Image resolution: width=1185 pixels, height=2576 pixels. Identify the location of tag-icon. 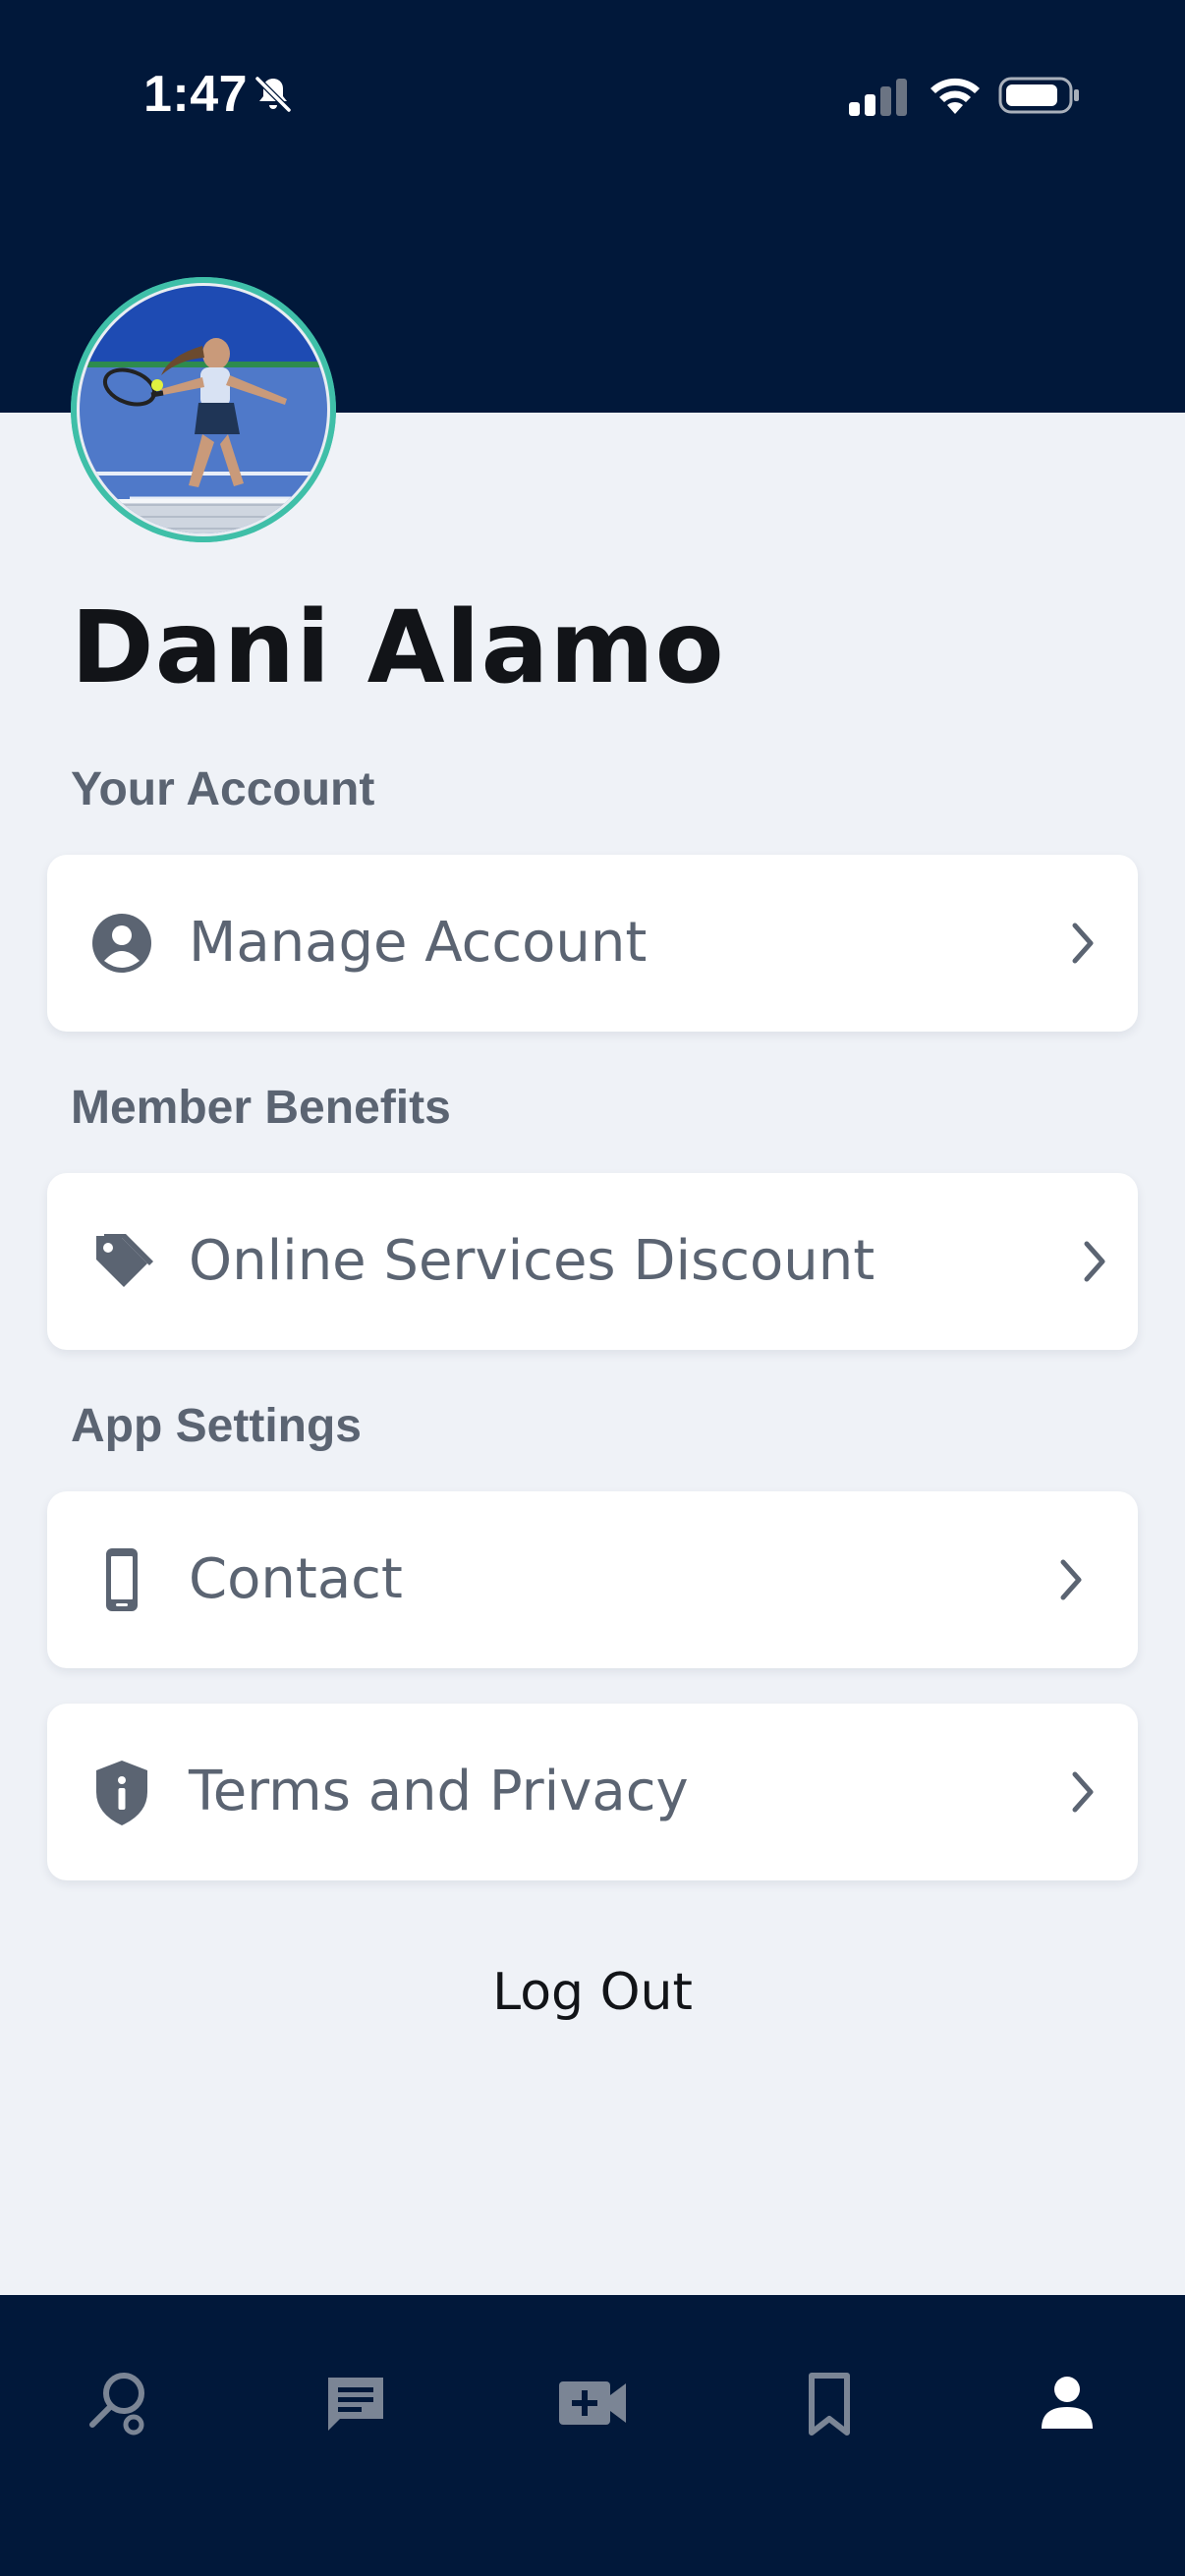
(125, 1260).